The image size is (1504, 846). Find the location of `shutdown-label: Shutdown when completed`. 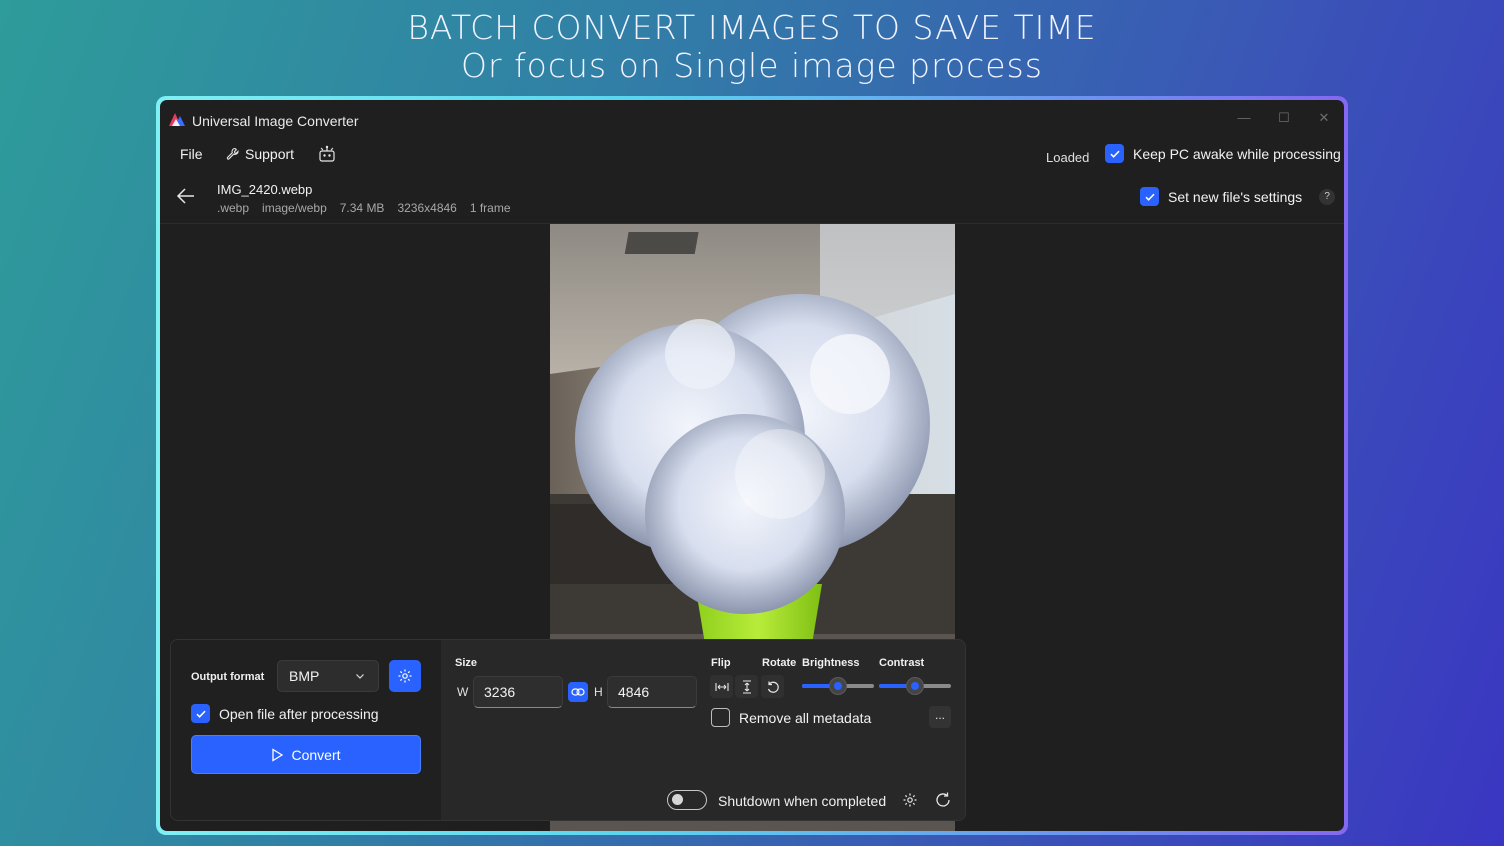

shutdown-label: Shutdown when completed is located at coordinates (802, 801).